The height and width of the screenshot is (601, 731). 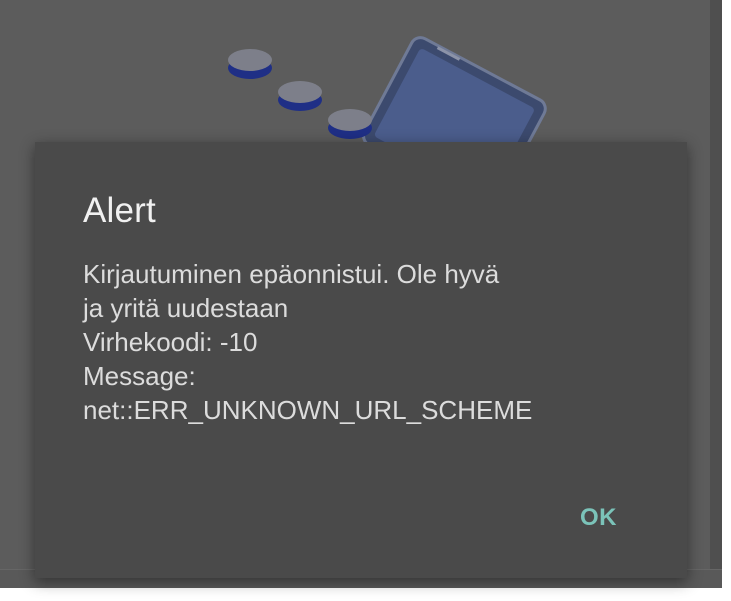 What do you see at coordinates (119, 210) in the screenshot?
I see `dialog-title: Alert` at bounding box center [119, 210].